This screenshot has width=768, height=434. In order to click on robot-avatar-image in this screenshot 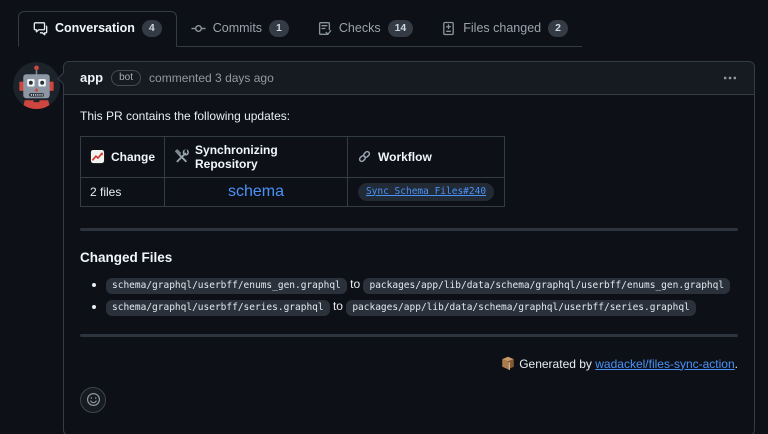, I will do `click(36, 85)`.